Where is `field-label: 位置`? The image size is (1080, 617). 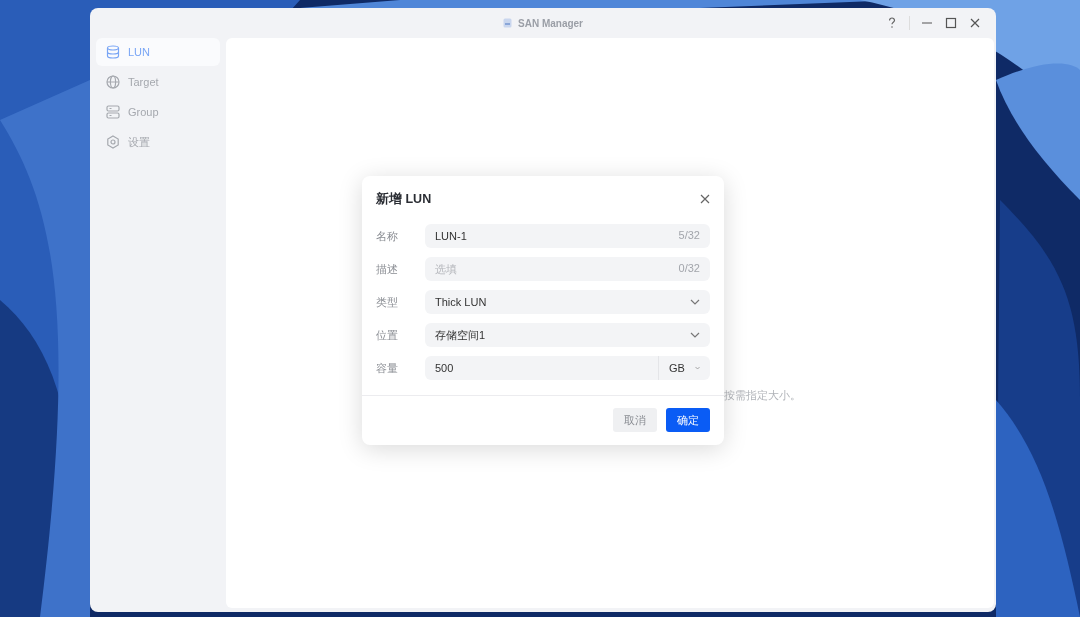 field-label: 位置 is located at coordinates (387, 335).